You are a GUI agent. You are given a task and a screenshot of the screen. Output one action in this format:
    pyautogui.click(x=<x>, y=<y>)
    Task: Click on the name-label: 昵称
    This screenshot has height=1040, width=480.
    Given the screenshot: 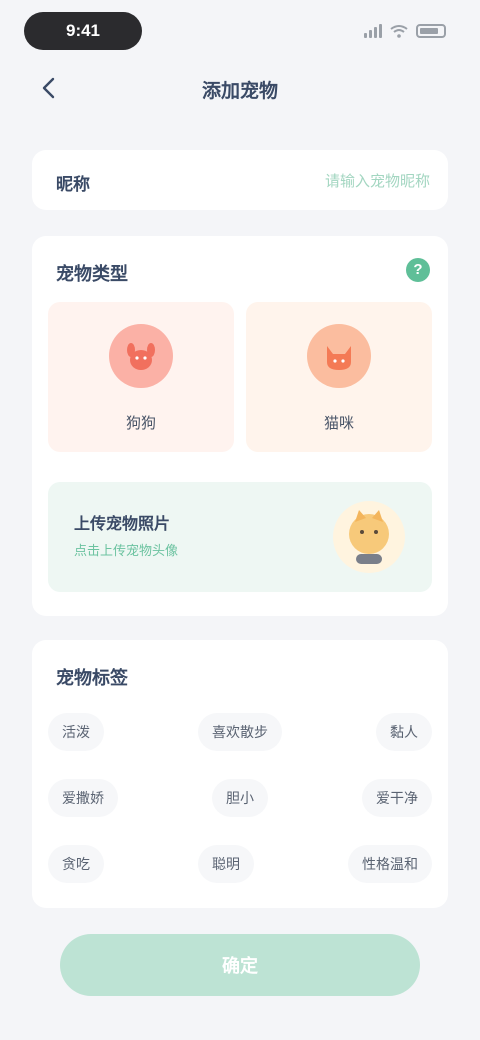 What is the action you would take?
    pyautogui.click(x=73, y=184)
    